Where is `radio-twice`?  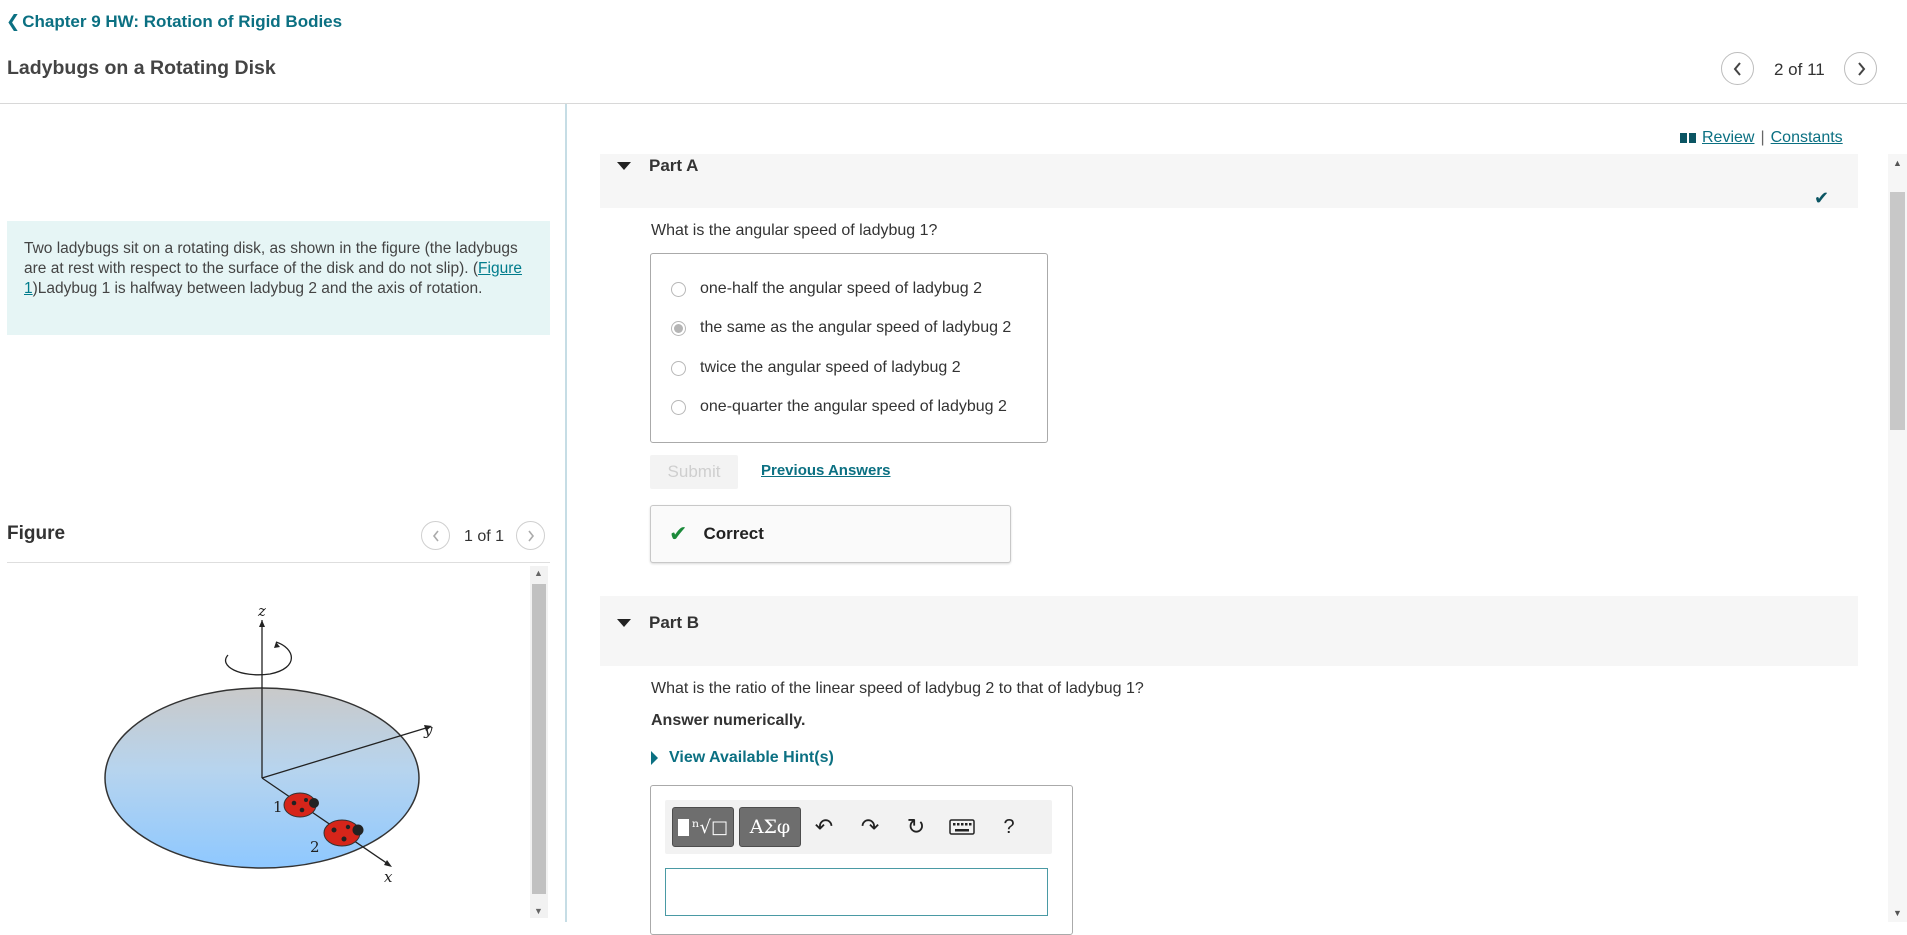
radio-twice is located at coordinates (678, 368).